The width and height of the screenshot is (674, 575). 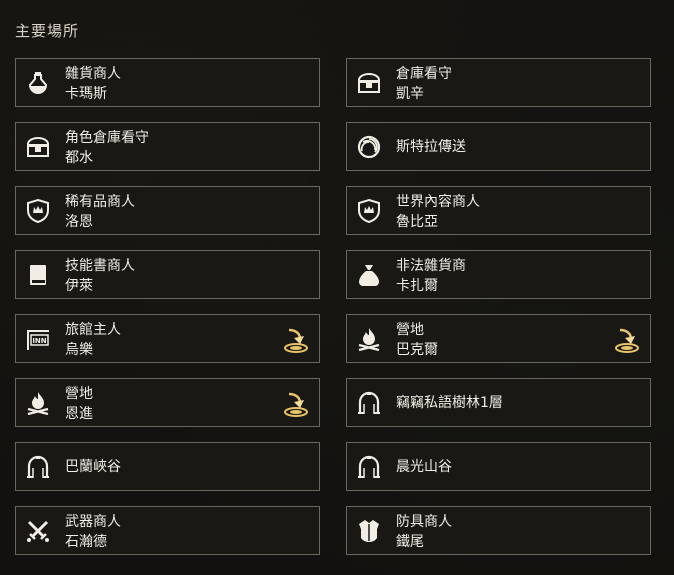 I want to click on location-card: 營地 巴克爾, so click(x=498, y=338).